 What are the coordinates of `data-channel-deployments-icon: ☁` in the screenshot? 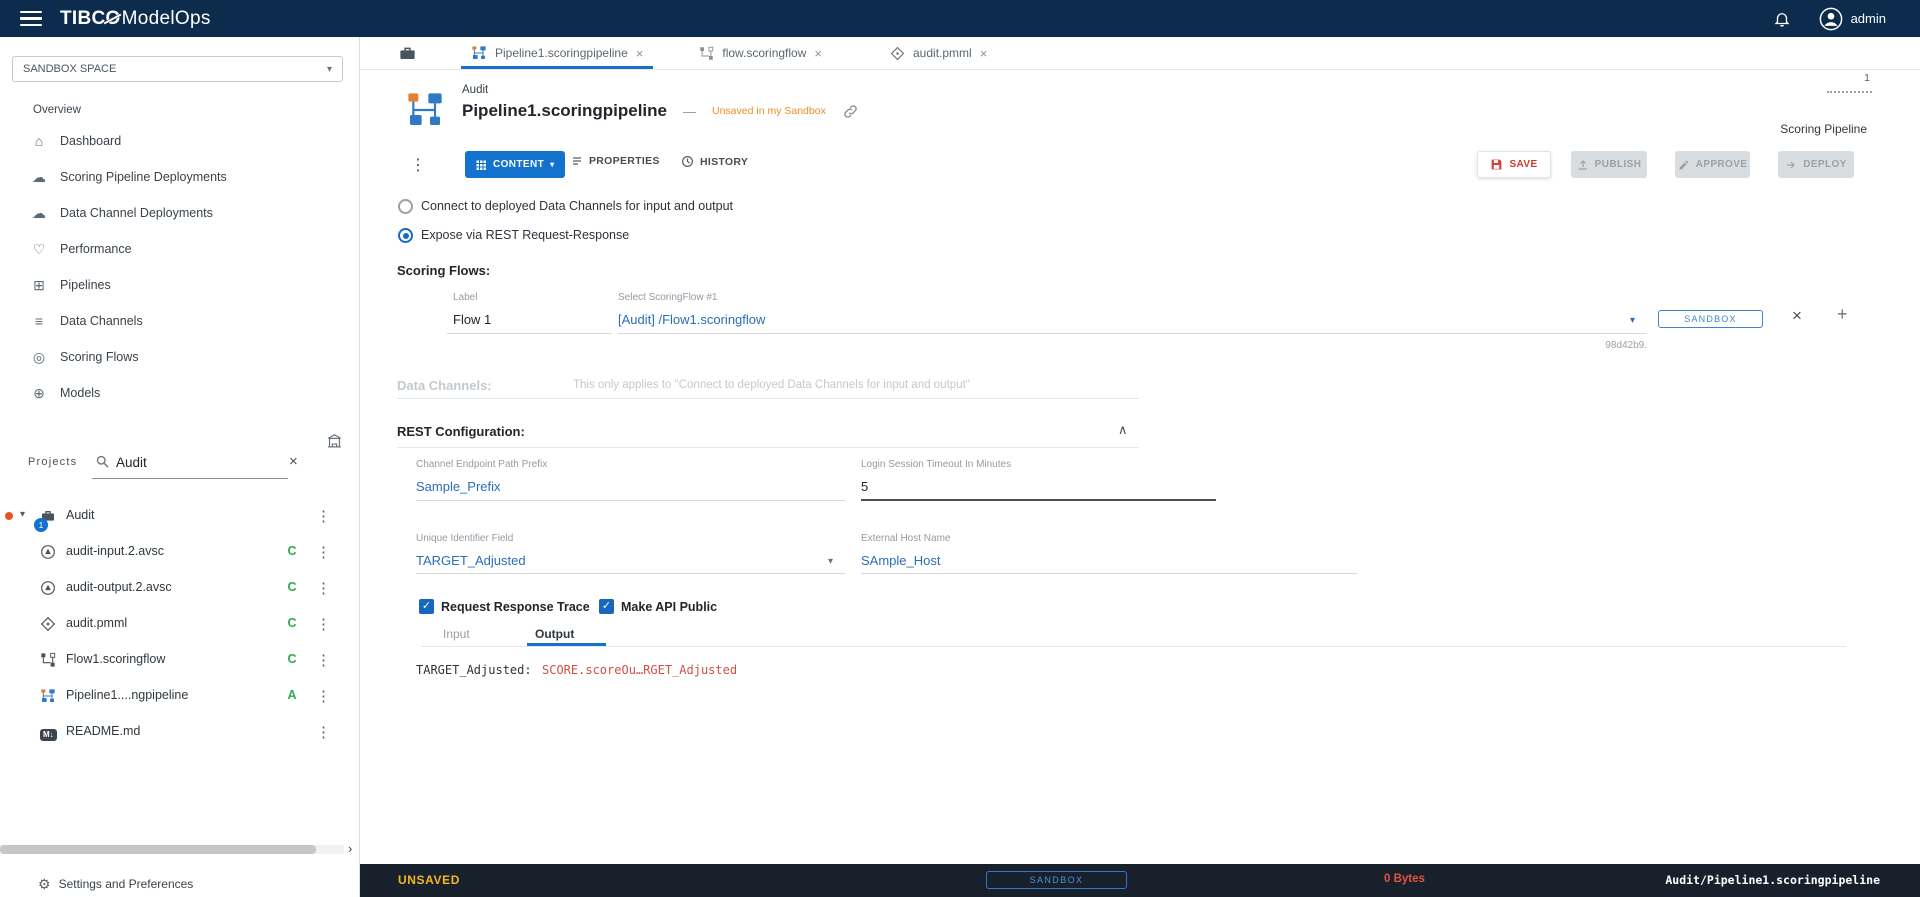 It's located at (39, 212).